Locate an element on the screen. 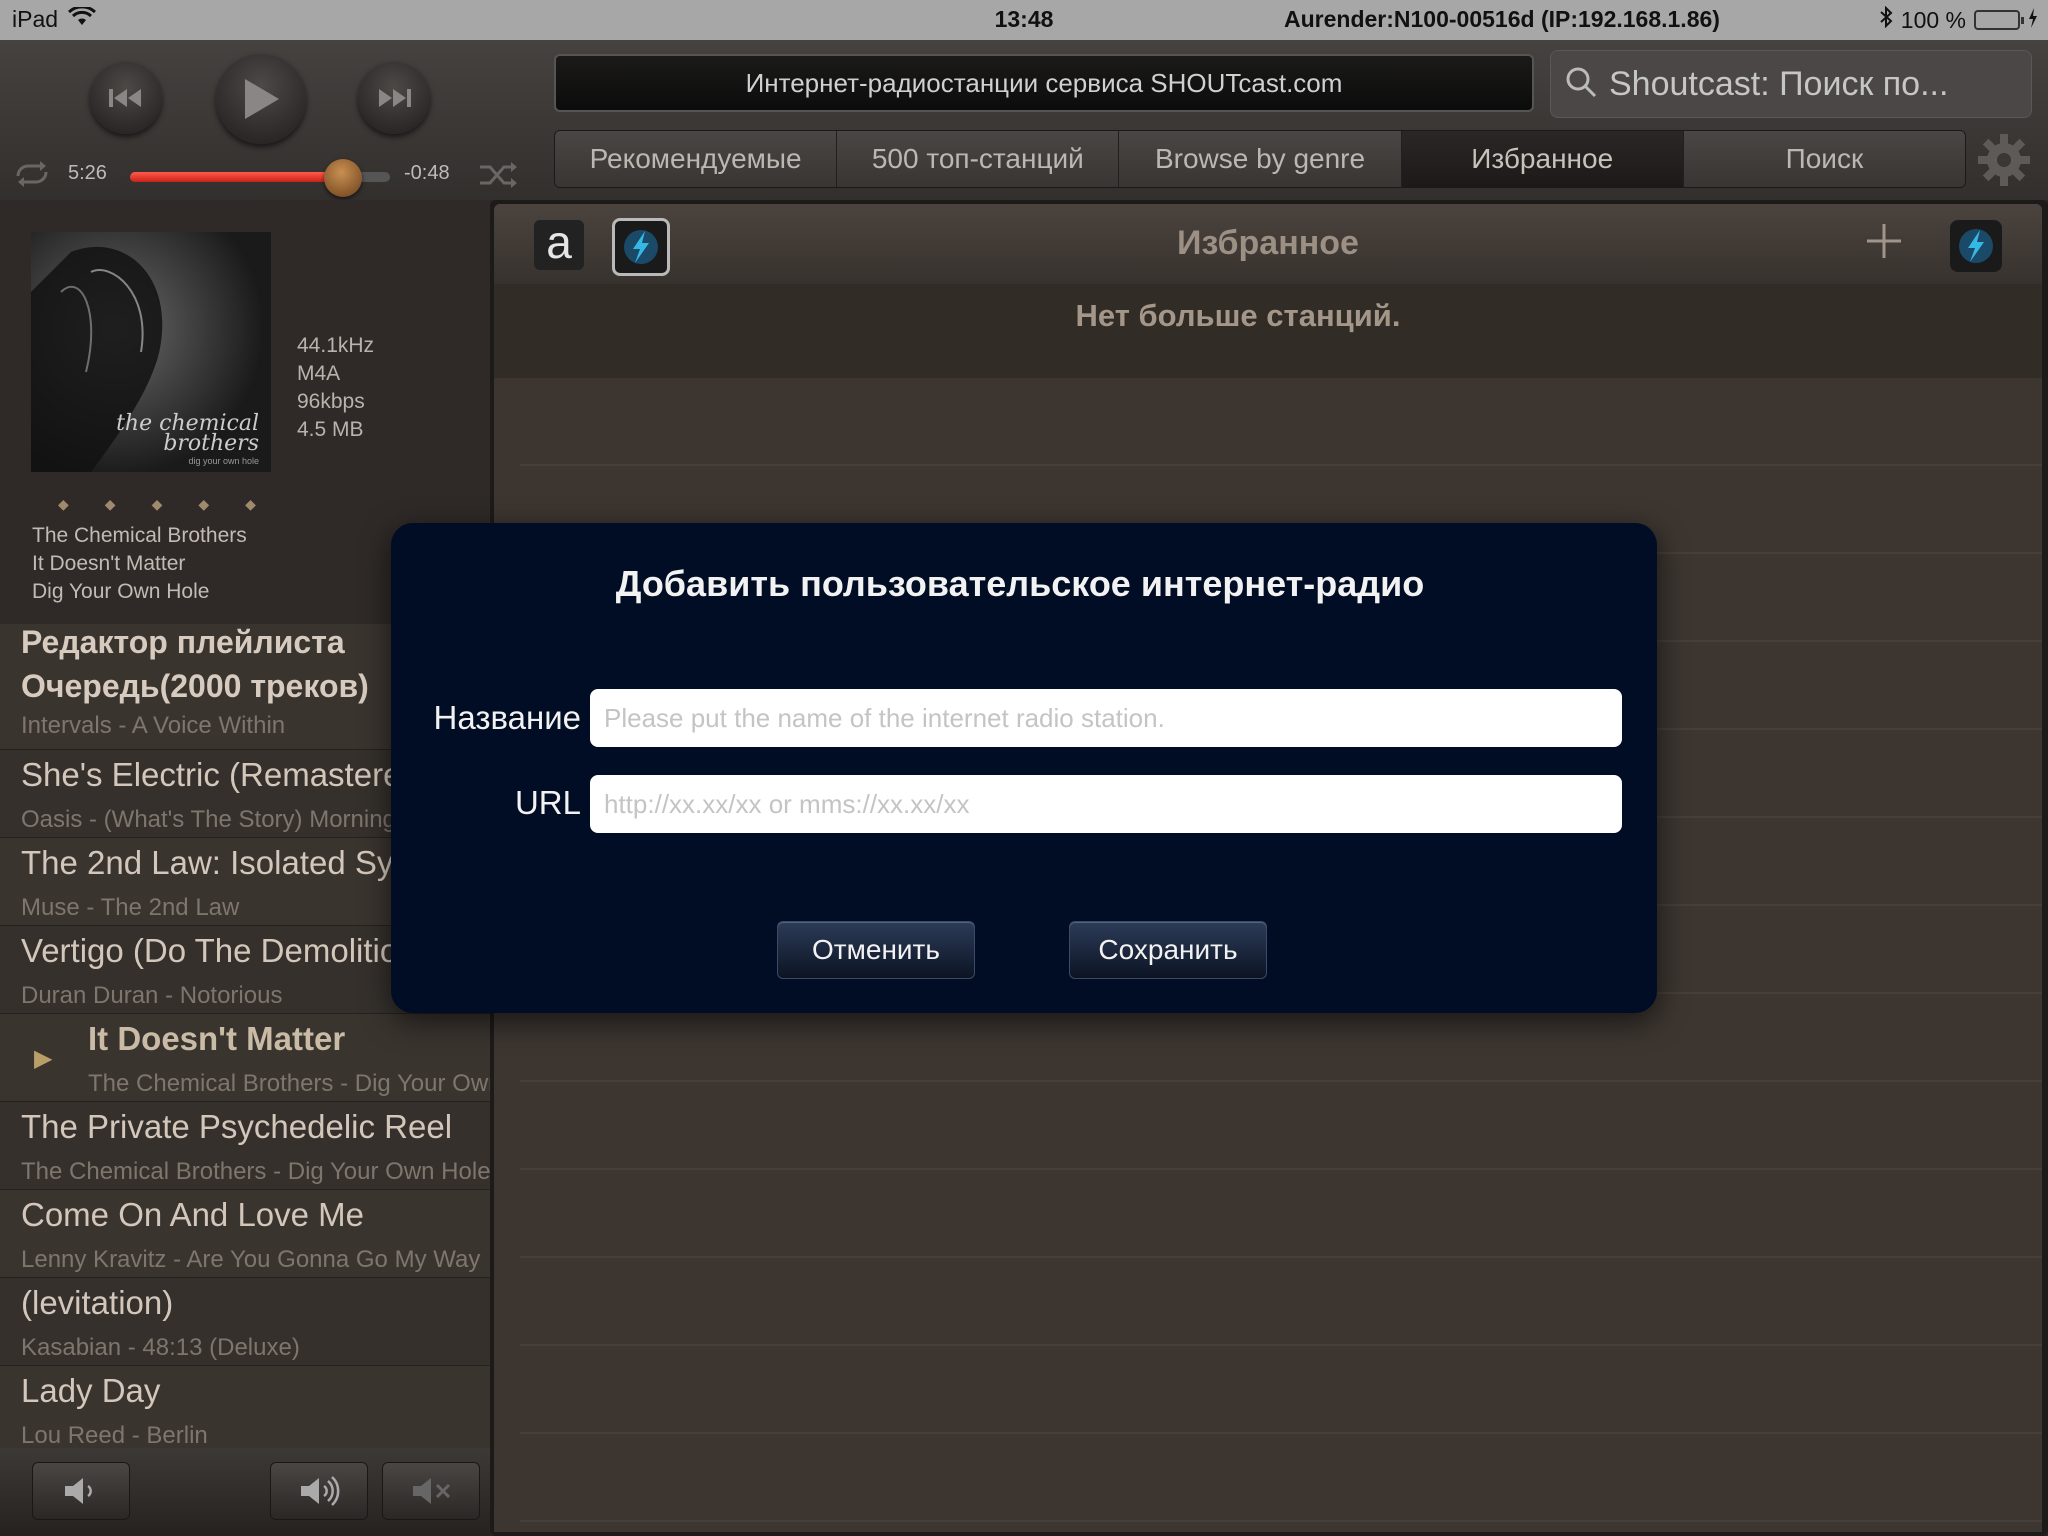 This screenshot has width=2048, height=1536. shoutcast-icon is located at coordinates (1976, 246).